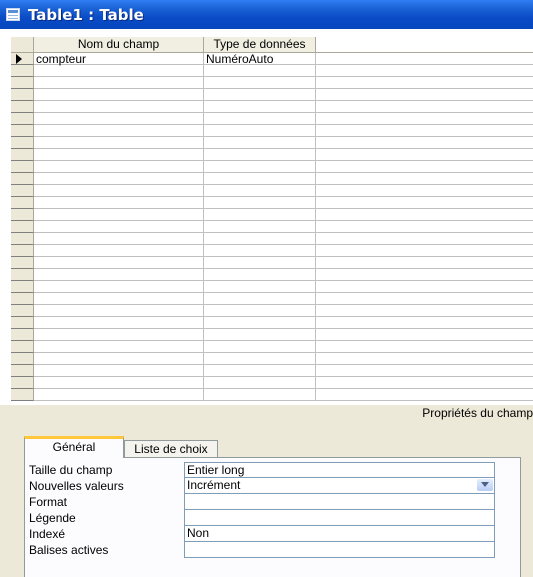  I want to click on tab-general: Général, so click(74, 447).